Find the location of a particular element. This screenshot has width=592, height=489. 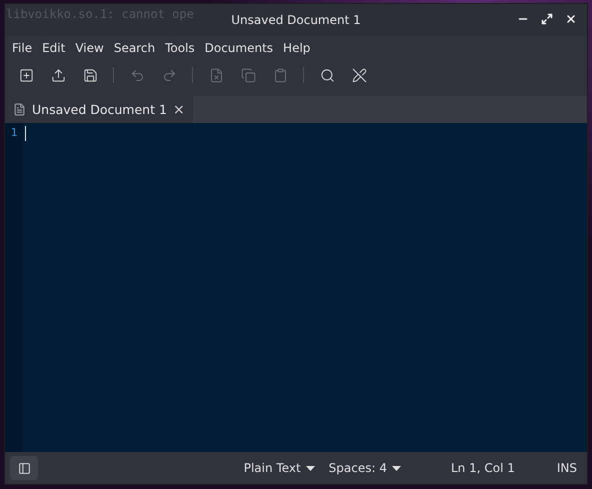

tab-close-button: × is located at coordinates (178, 110).